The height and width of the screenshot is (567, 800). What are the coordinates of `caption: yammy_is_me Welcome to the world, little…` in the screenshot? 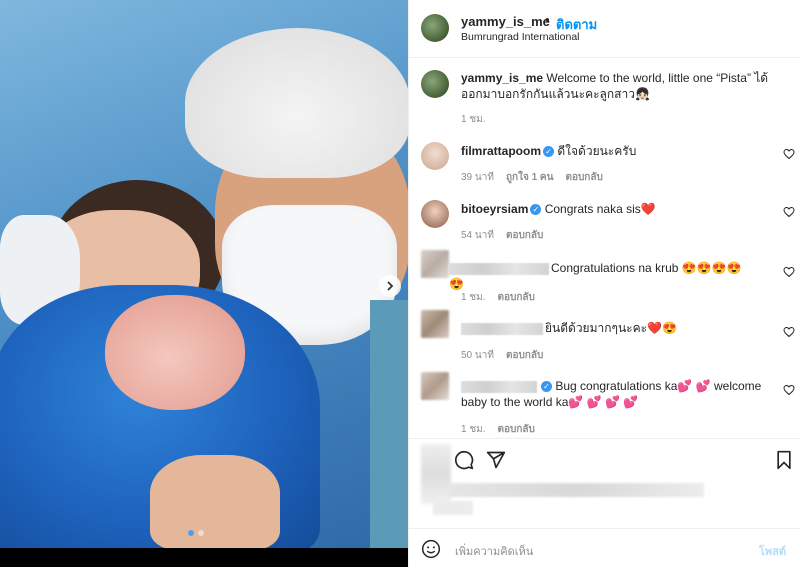 It's located at (621, 86).